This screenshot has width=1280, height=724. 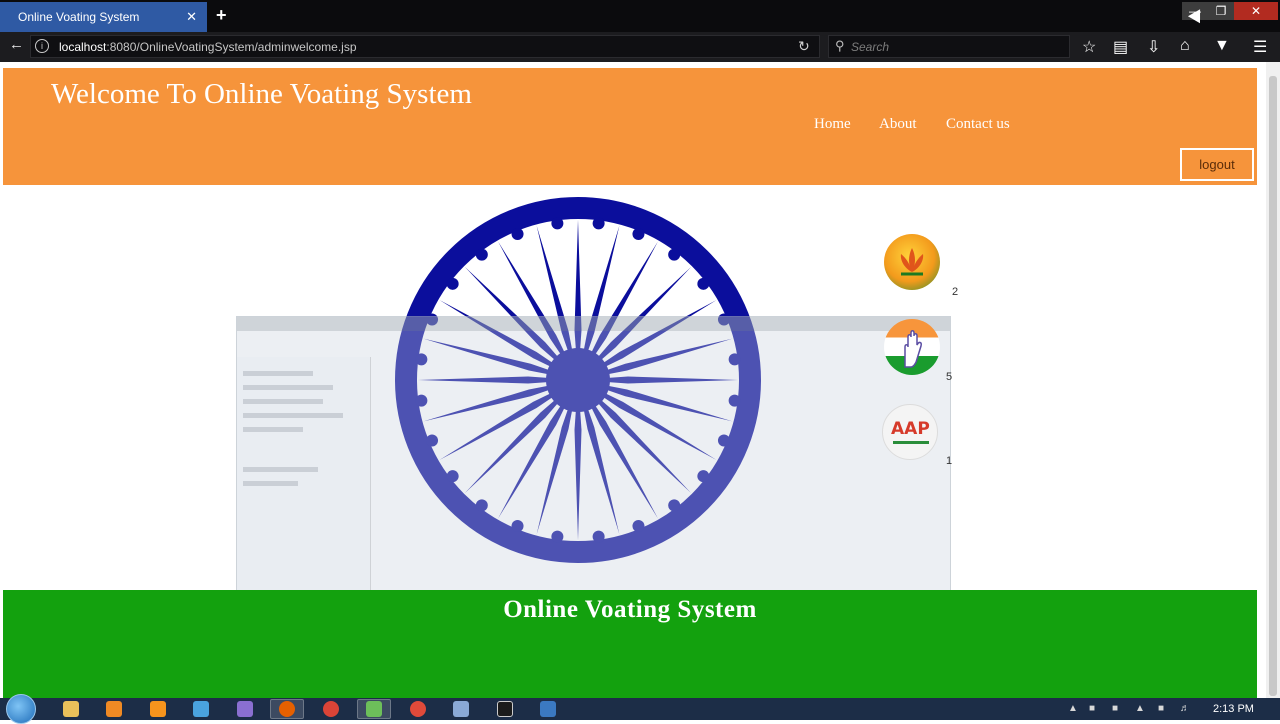 What do you see at coordinates (1140, 708) in the screenshot?
I see `network-icon: ▲` at bounding box center [1140, 708].